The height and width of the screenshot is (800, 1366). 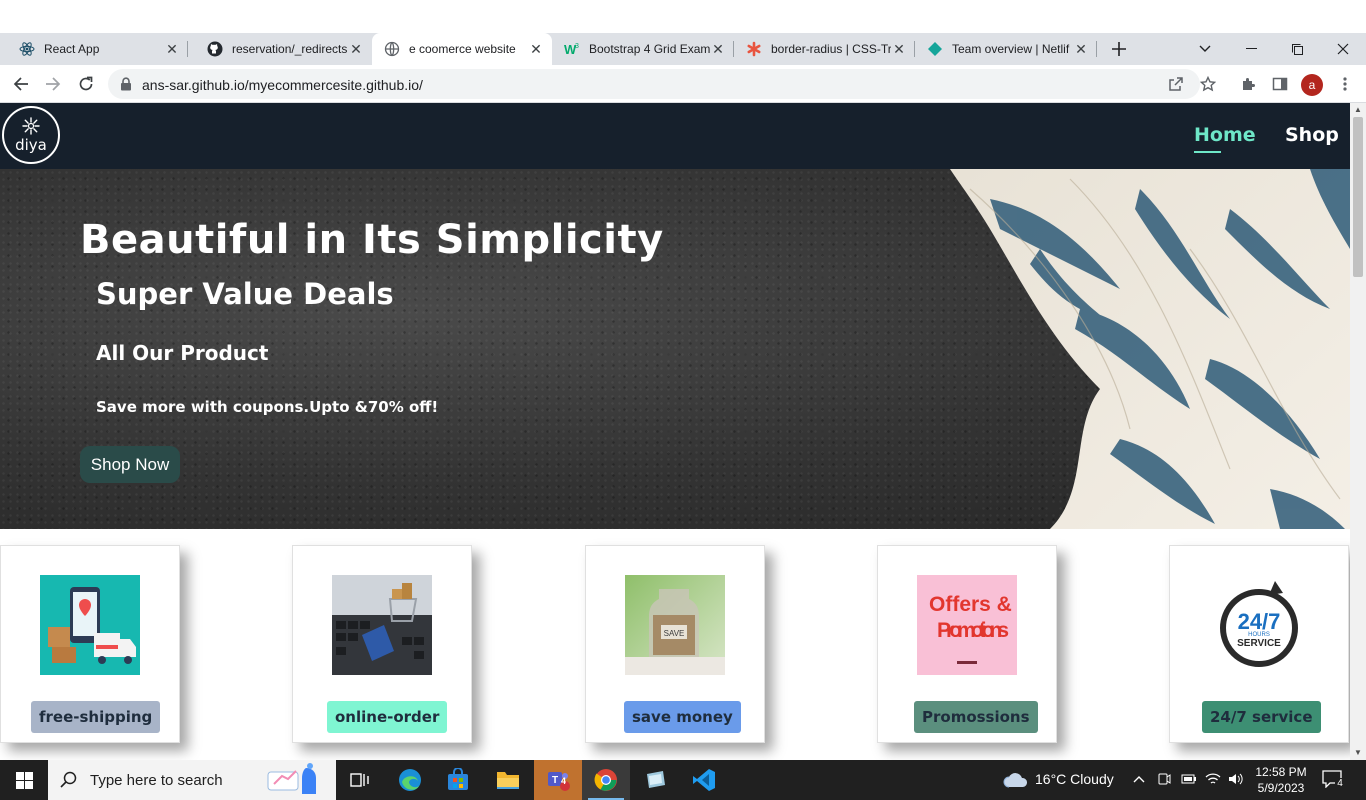 I want to click on tab-ecommerce: e coomerce website ✕, so click(x=462, y=49).